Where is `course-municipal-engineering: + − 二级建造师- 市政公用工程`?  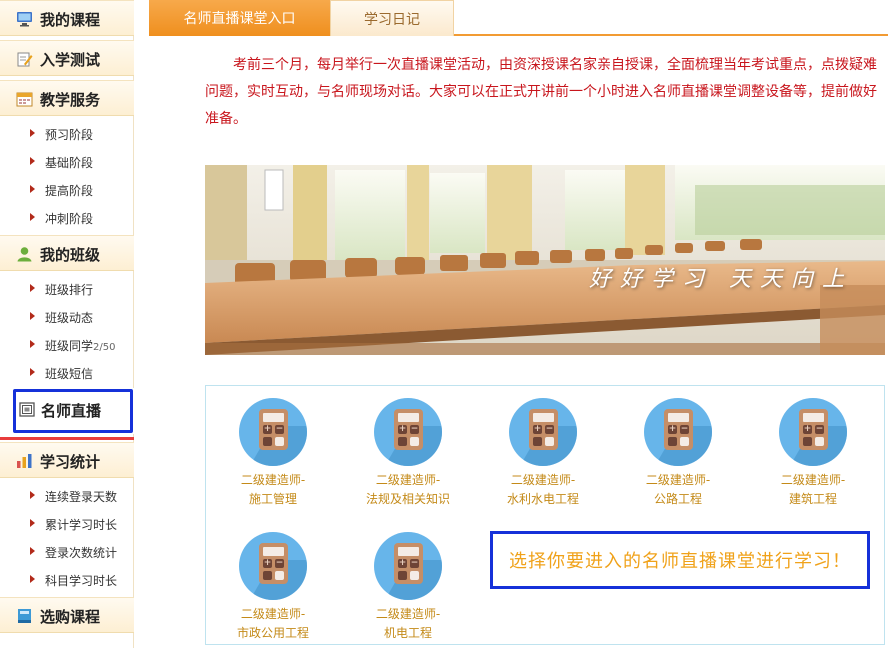
course-municipal-engineering: + − 二级建造师- 市政公用工程 is located at coordinates (266, 580).